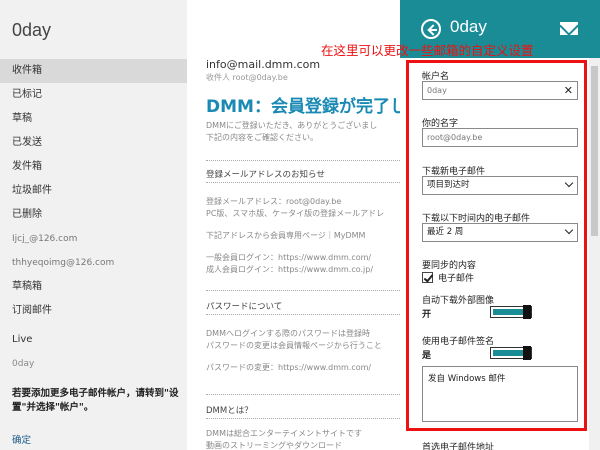  I want to click on message-line: 登録メールアドレス：root@0day.be, so click(274, 201).